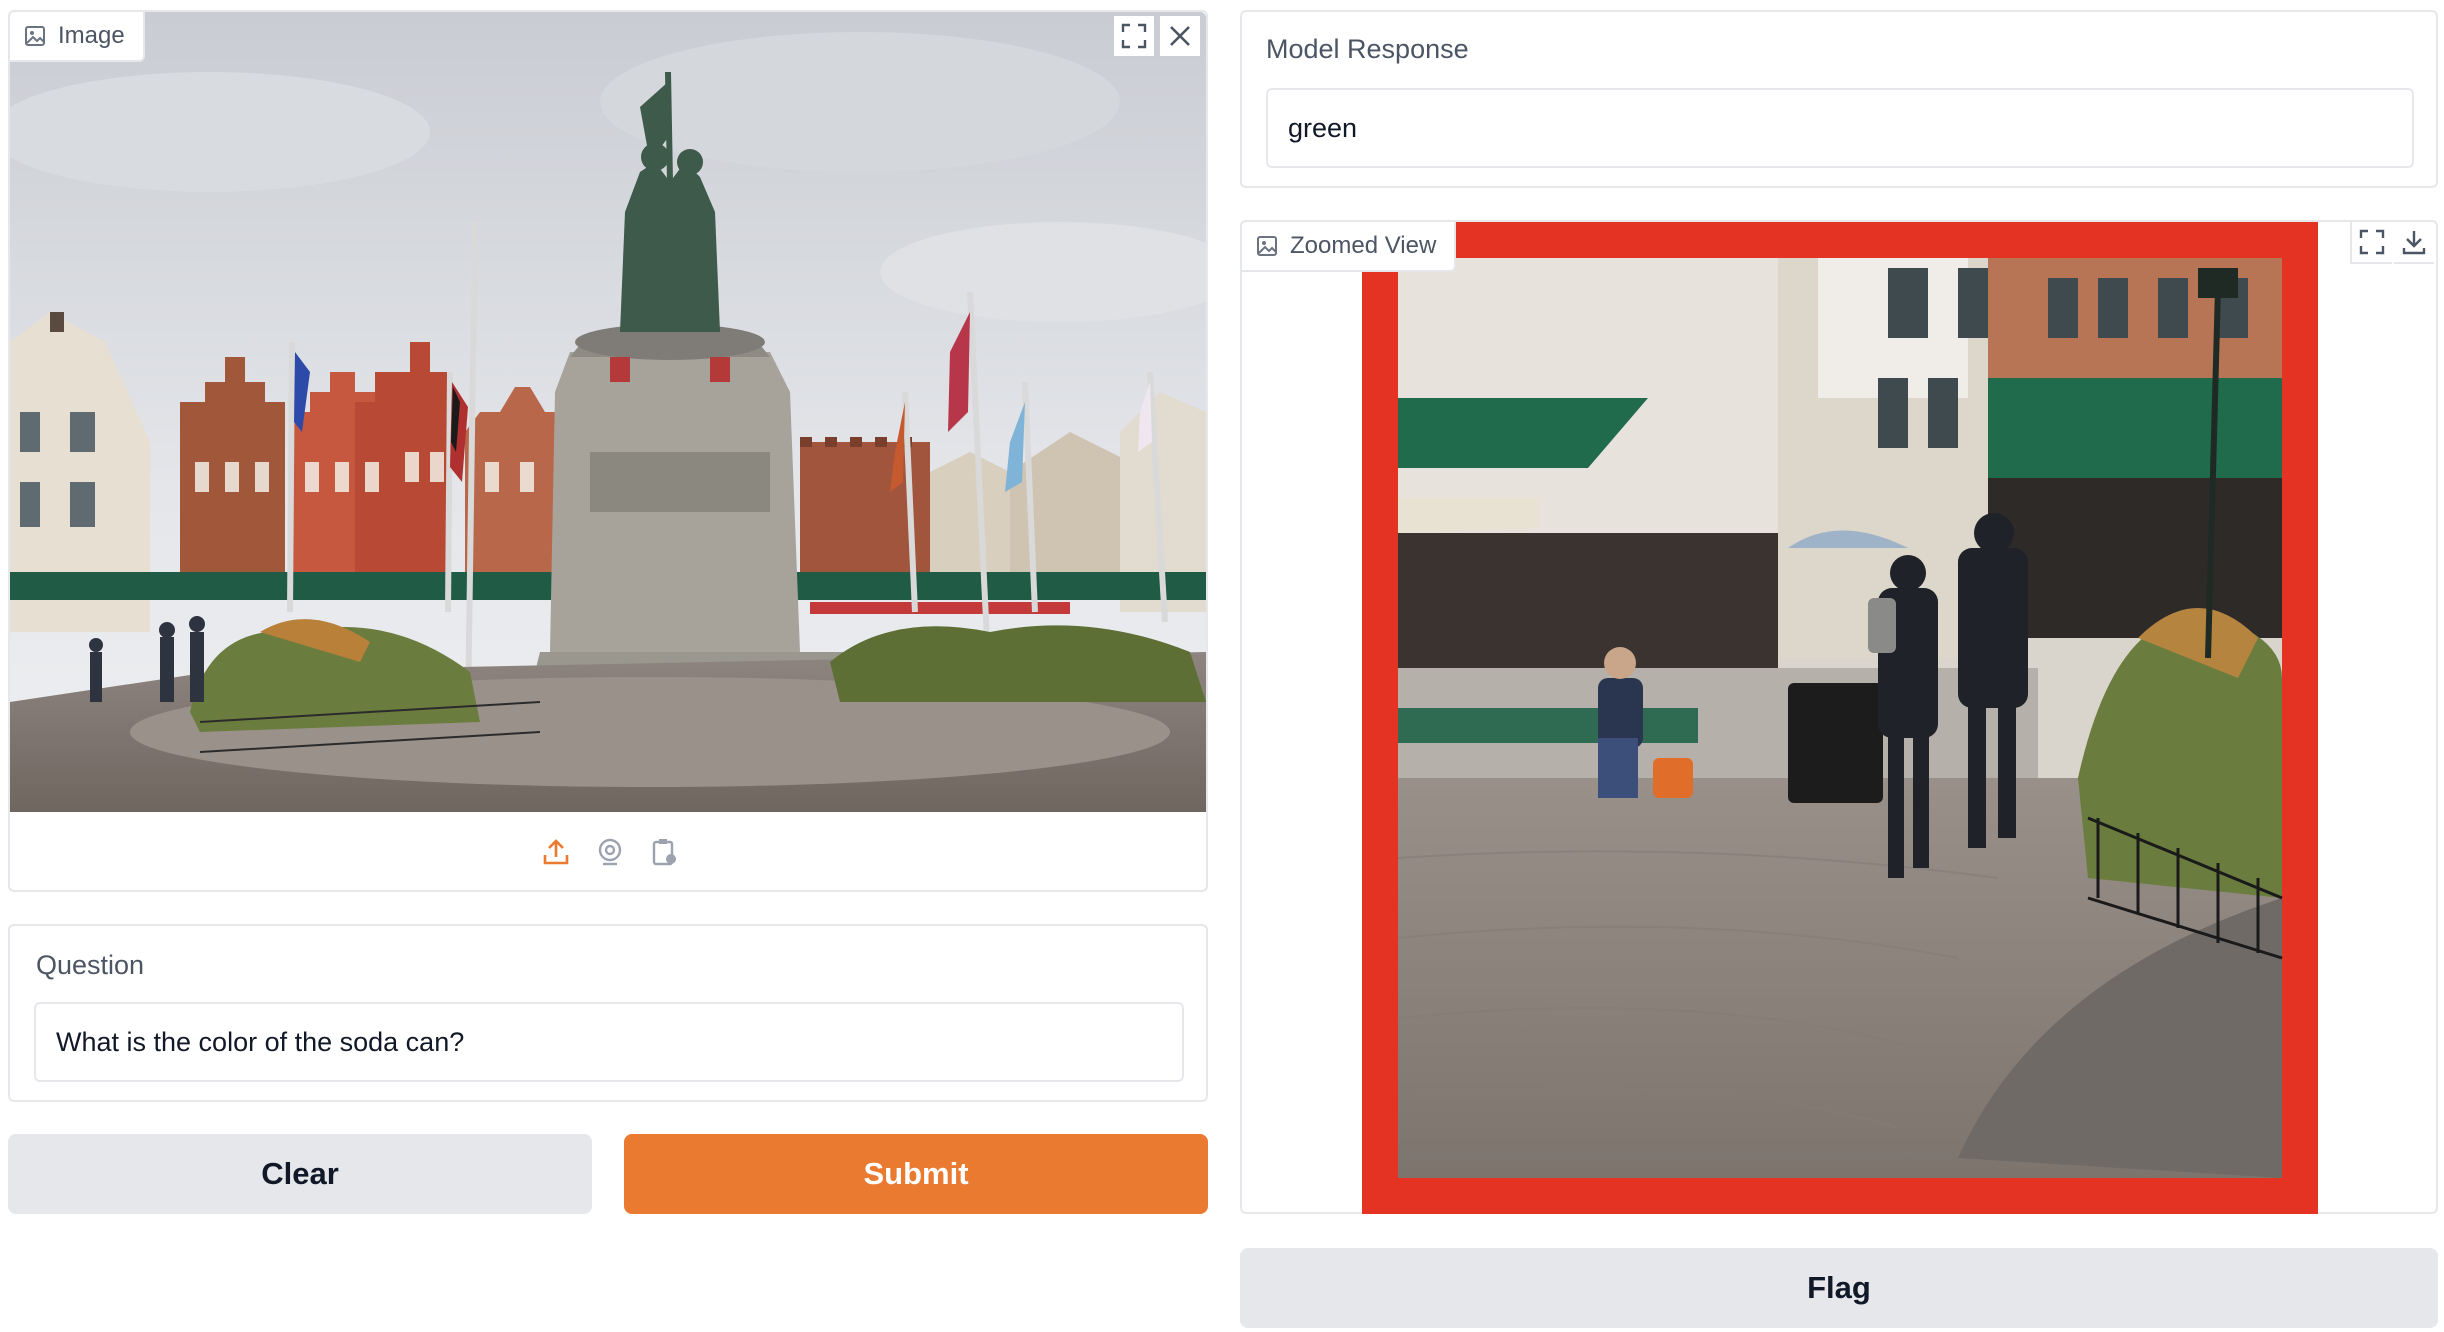  Describe the element at coordinates (556, 852) in the screenshot. I see `upload-icon` at that location.